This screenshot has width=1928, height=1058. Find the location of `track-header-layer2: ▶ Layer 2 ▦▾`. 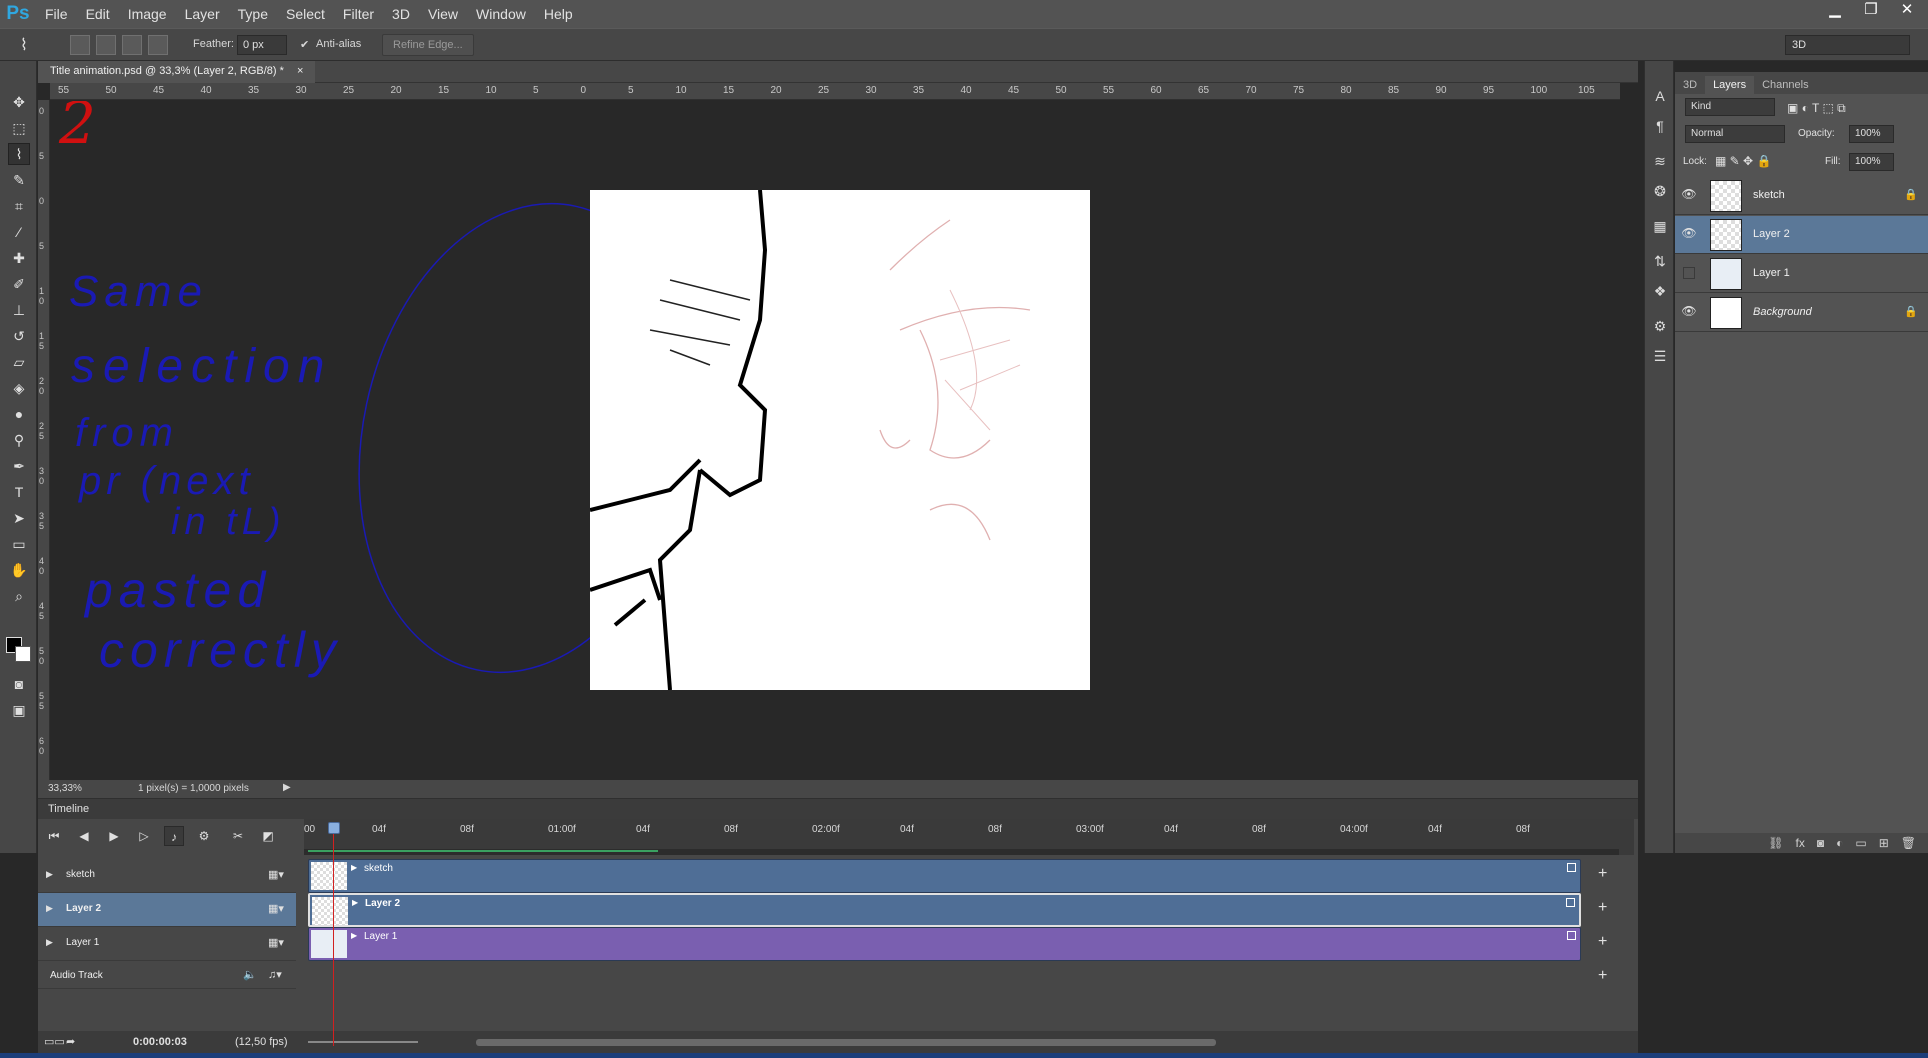

track-header-layer2: ▶ Layer 2 ▦▾ is located at coordinates (167, 910).